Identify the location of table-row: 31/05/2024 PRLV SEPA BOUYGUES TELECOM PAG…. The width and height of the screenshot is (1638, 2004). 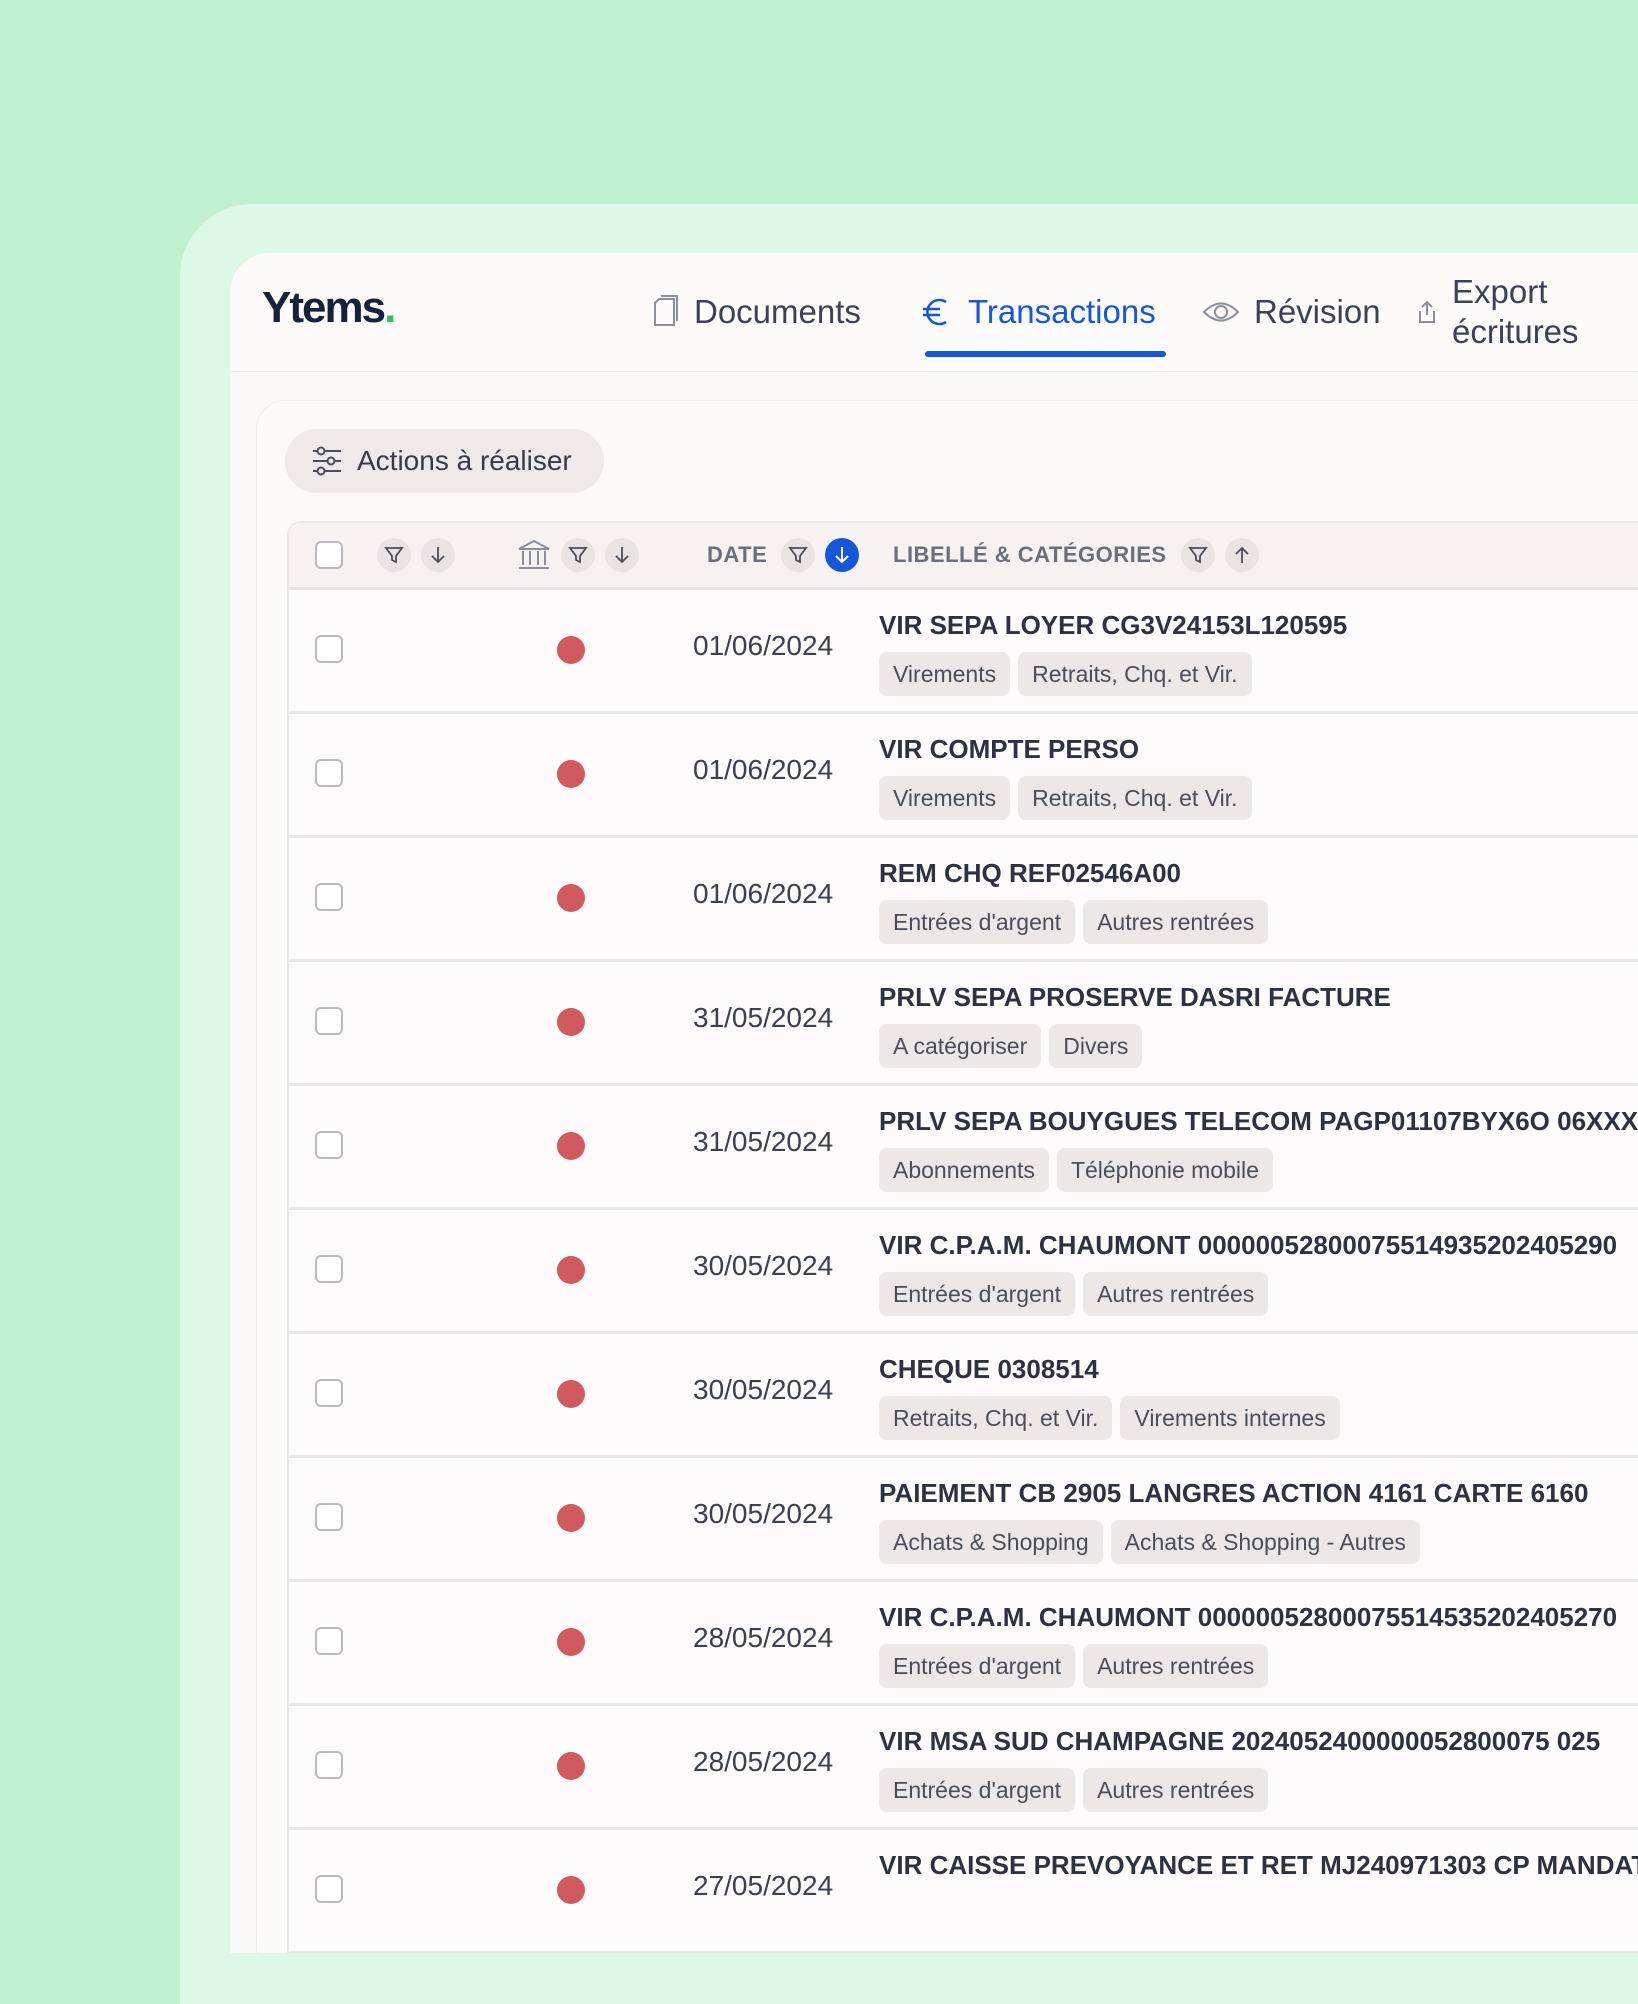
(963, 1148).